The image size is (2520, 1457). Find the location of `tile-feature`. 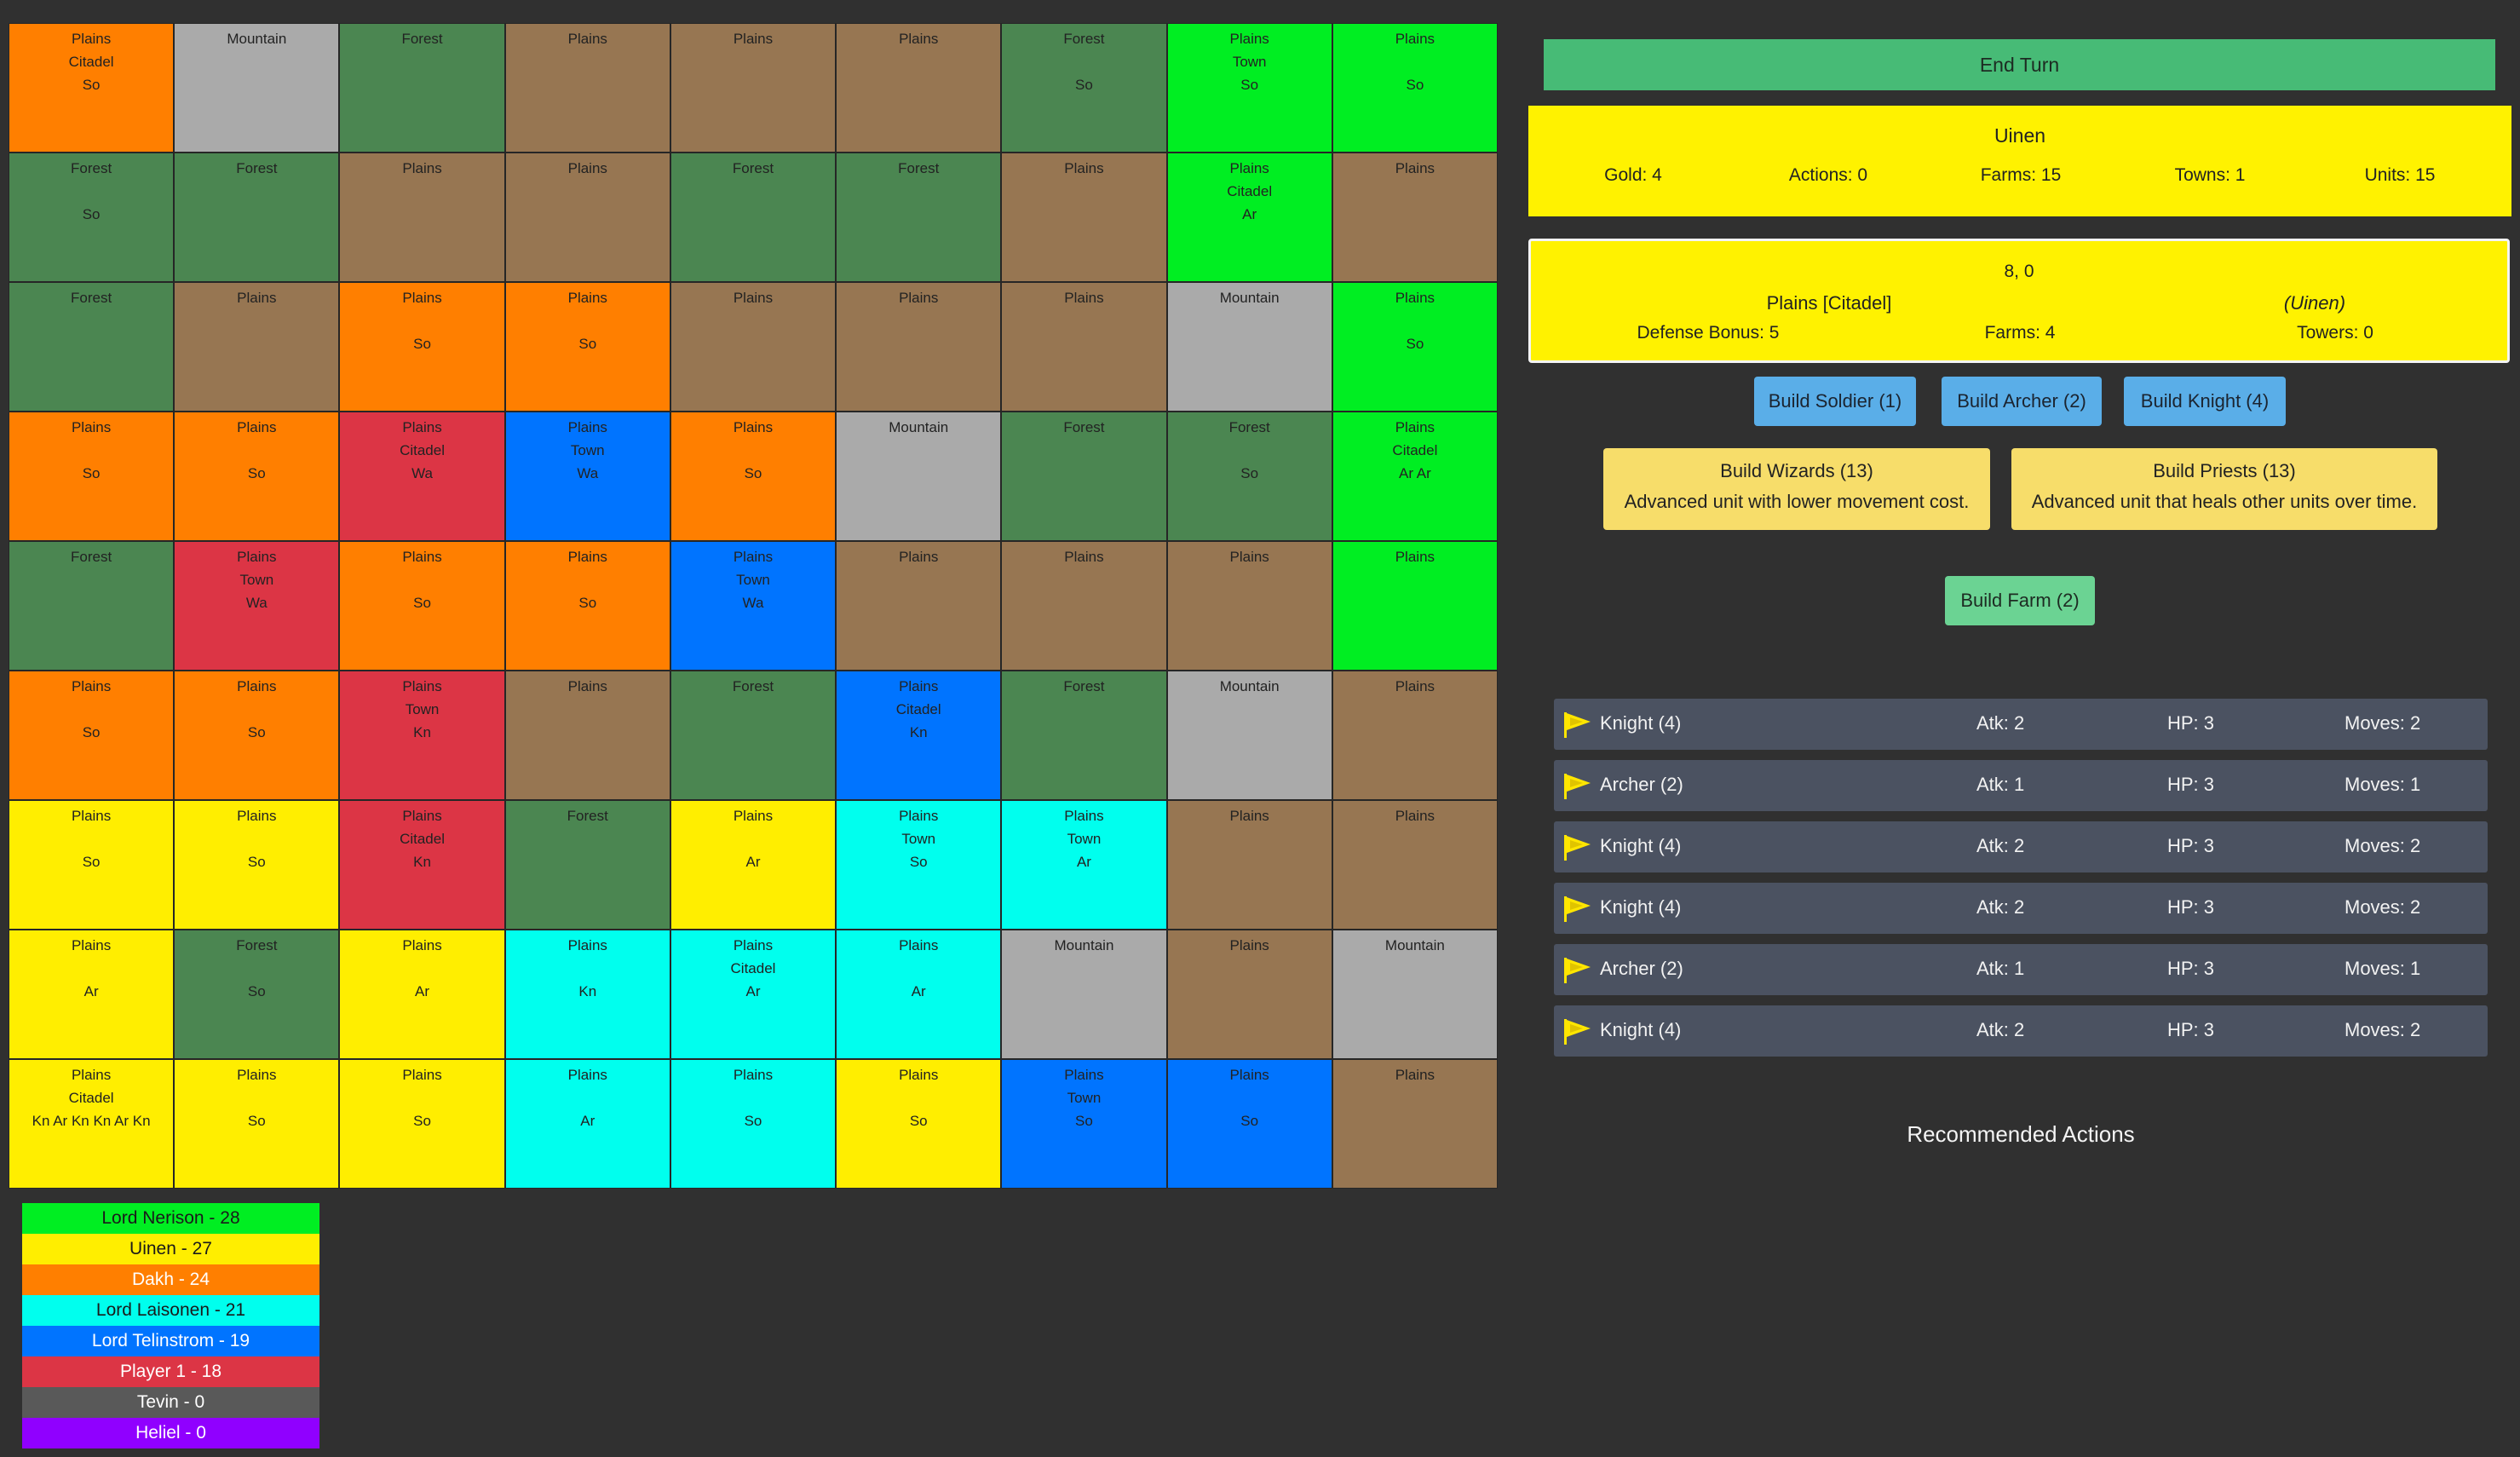

tile-feature is located at coordinates (1084, 61).